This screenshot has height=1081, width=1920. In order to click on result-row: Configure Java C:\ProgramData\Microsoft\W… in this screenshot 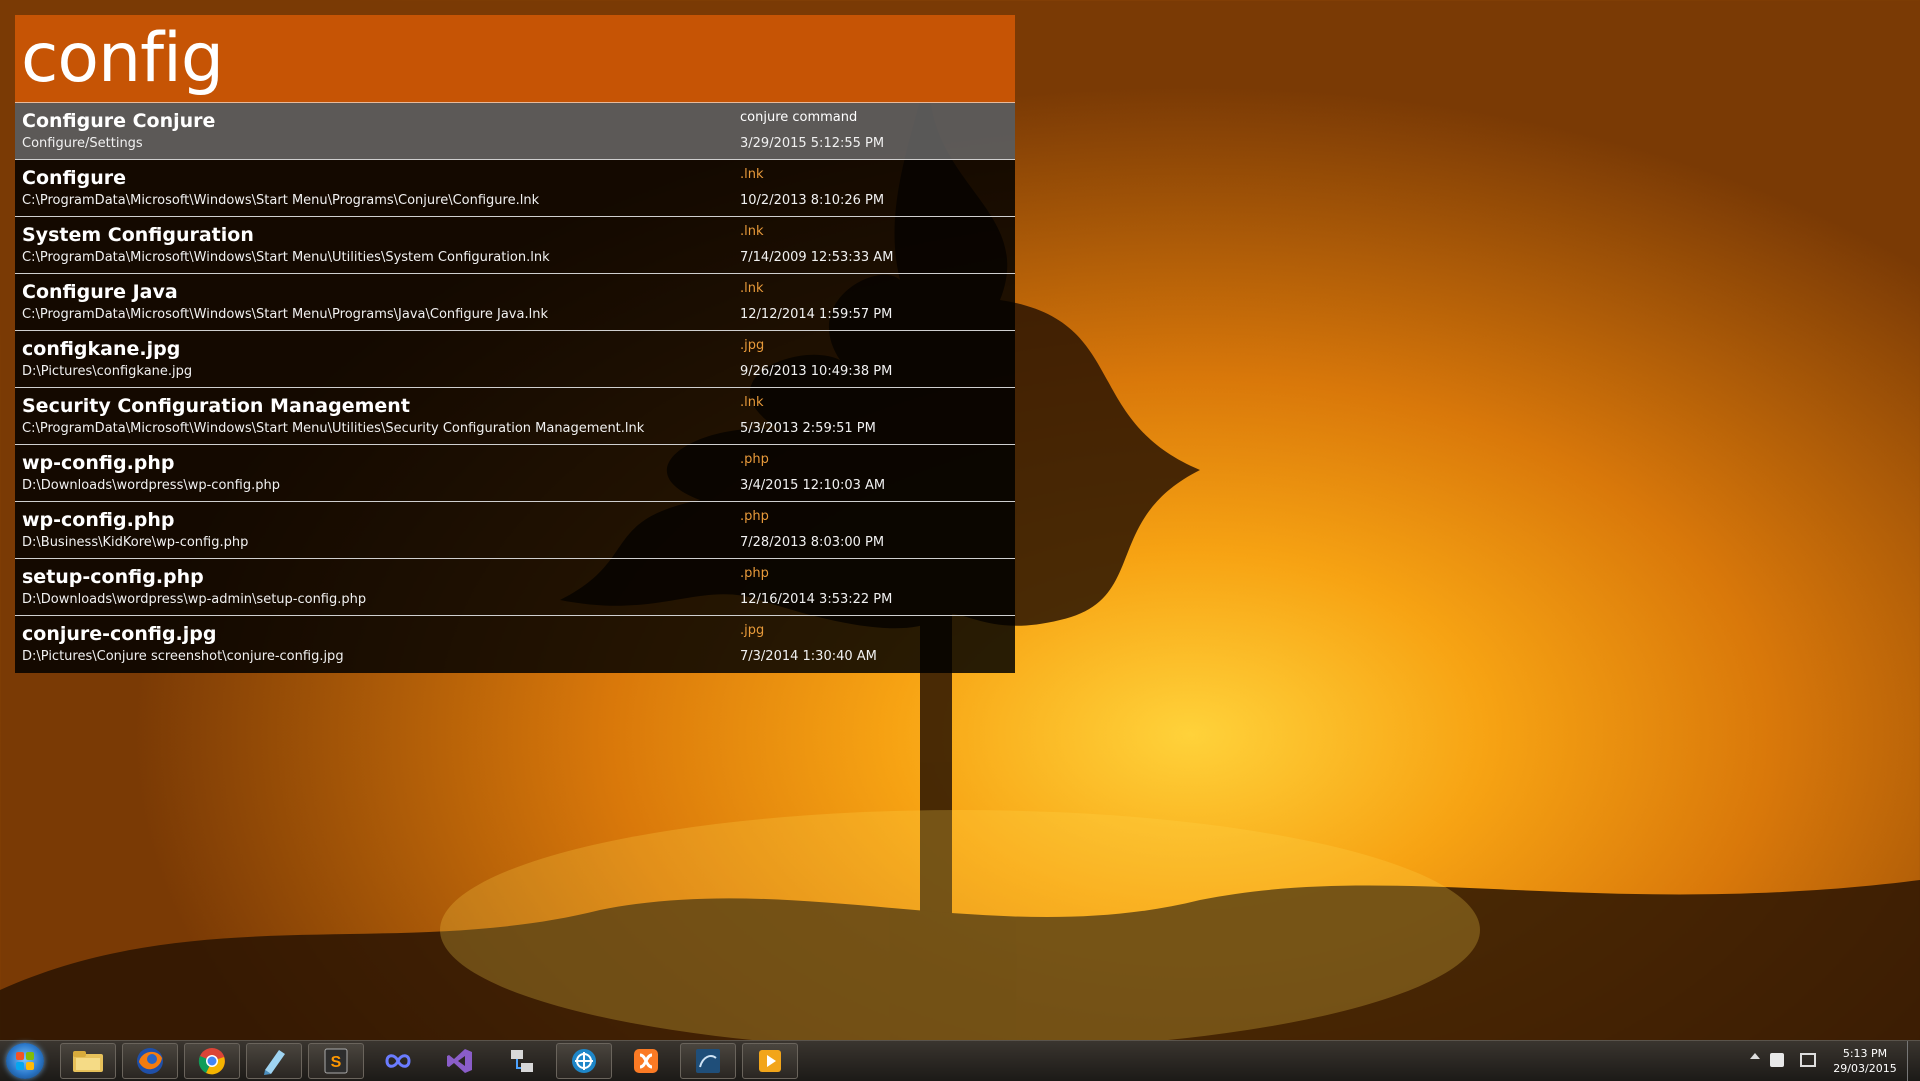, I will do `click(515, 302)`.